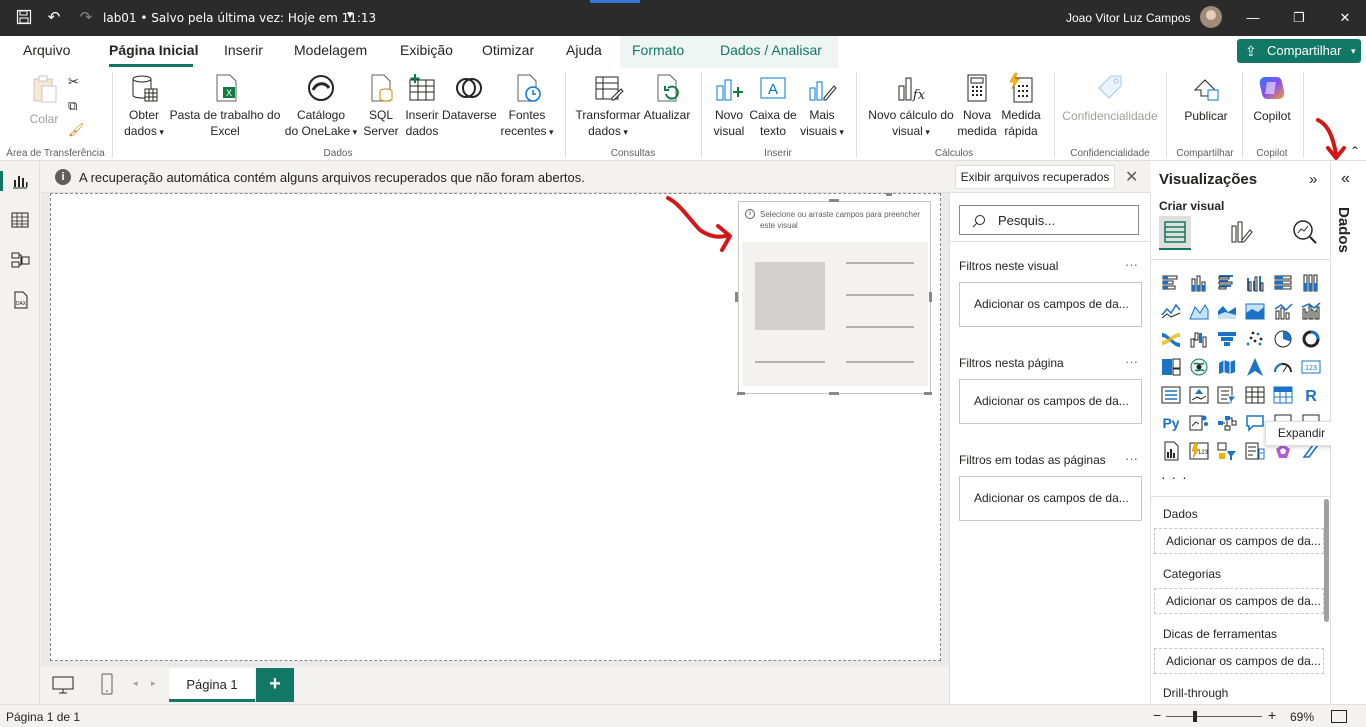 The width and height of the screenshot is (1366, 727). Describe the element at coordinates (1199, 423) in the screenshot. I see `key-influencers-icon` at that location.